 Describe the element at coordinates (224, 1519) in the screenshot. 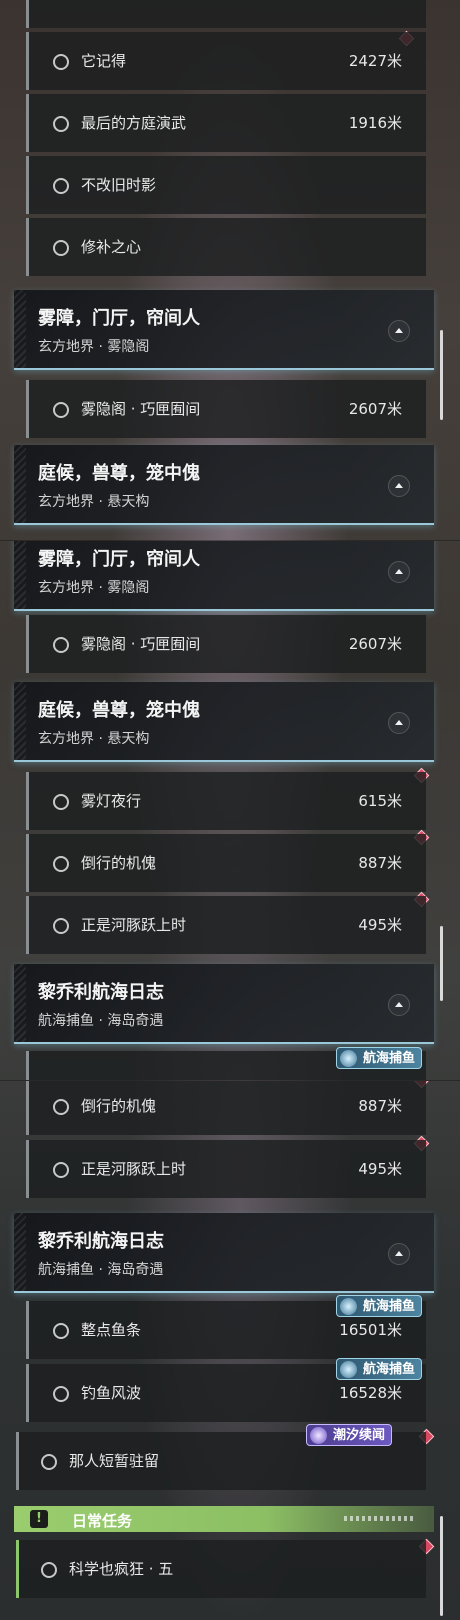

I see `daily-tasks-header: ! 日常任务` at that location.